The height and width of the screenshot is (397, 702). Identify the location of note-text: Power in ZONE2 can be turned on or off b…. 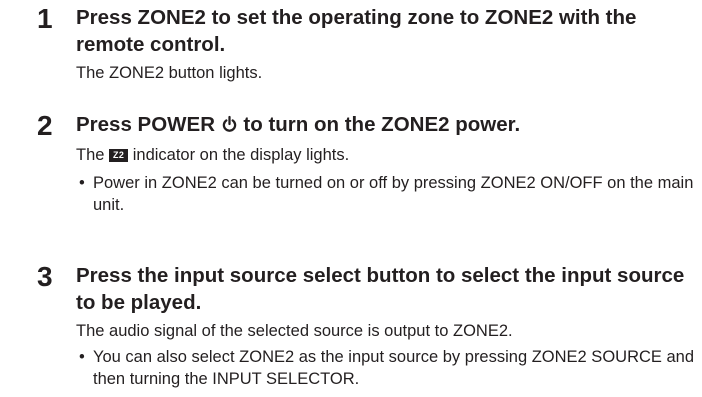
(393, 194).